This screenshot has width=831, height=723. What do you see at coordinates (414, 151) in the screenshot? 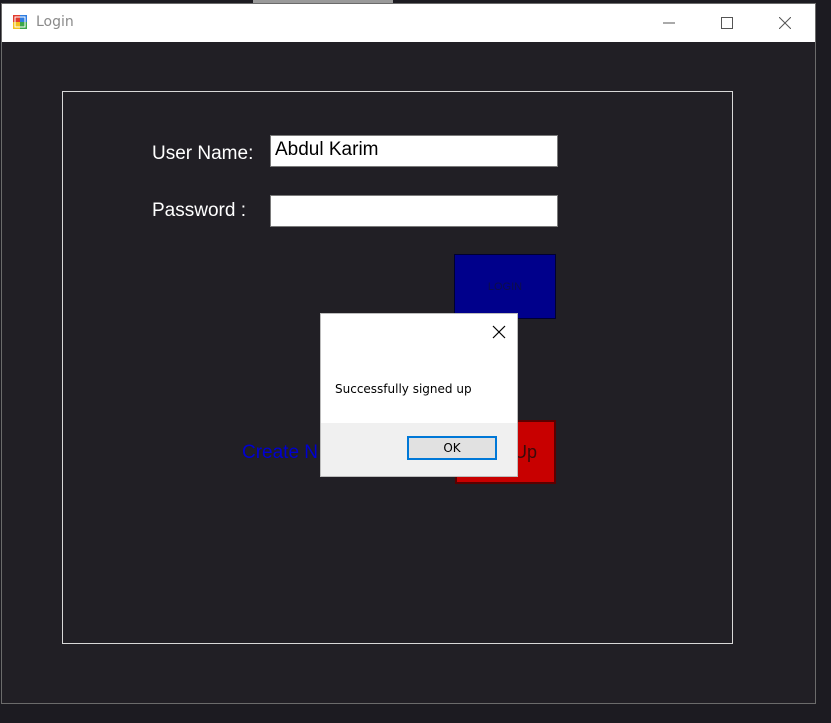
I see `username-field: Abdul Karim` at bounding box center [414, 151].